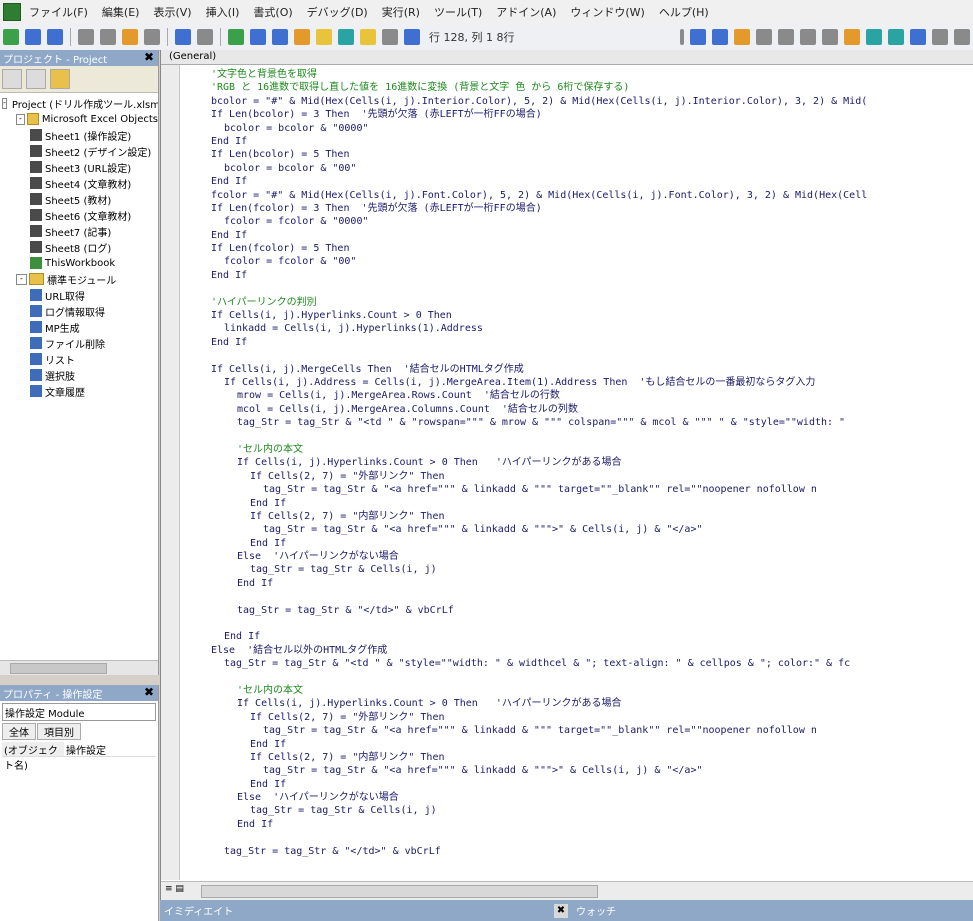 Image resolution: width=973 pixels, height=921 pixels. What do you see at coordinates (86, 37) in the screenshot?
I see `cut-icon` at bounding box center [86, 37].